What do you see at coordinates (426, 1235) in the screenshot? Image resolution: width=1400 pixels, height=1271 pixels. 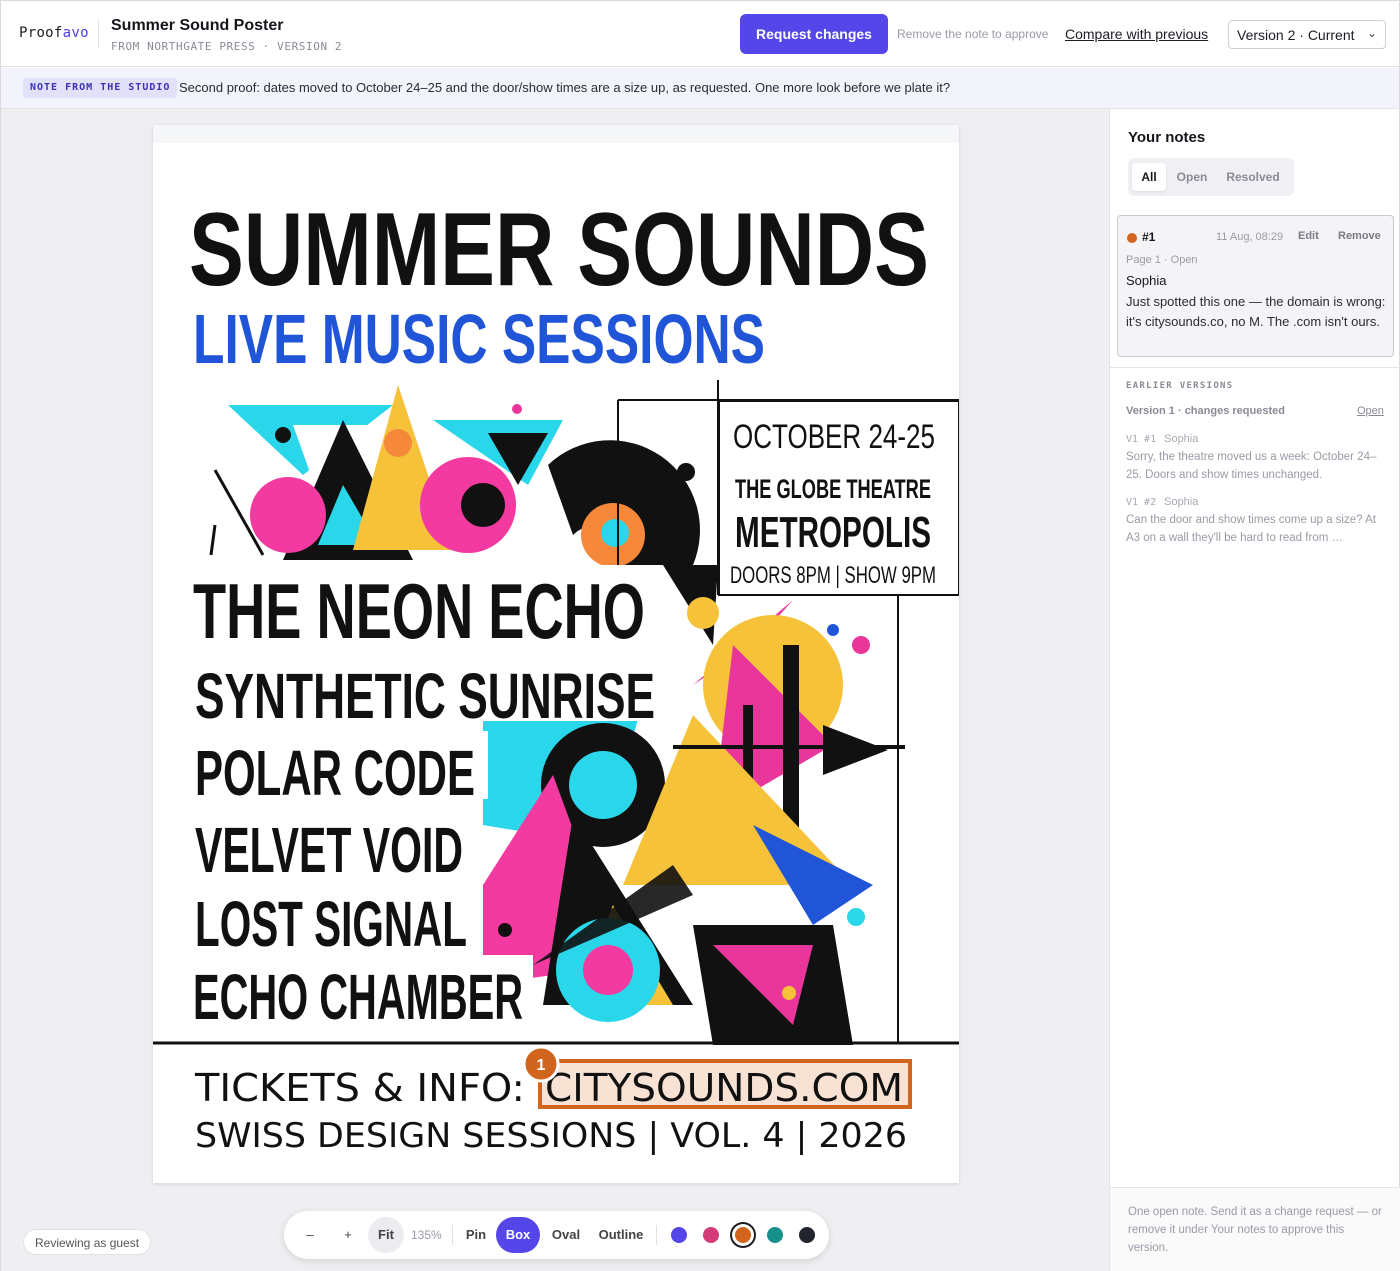 I see `zoom-level: 135%` at bounding box center [426, 1235].